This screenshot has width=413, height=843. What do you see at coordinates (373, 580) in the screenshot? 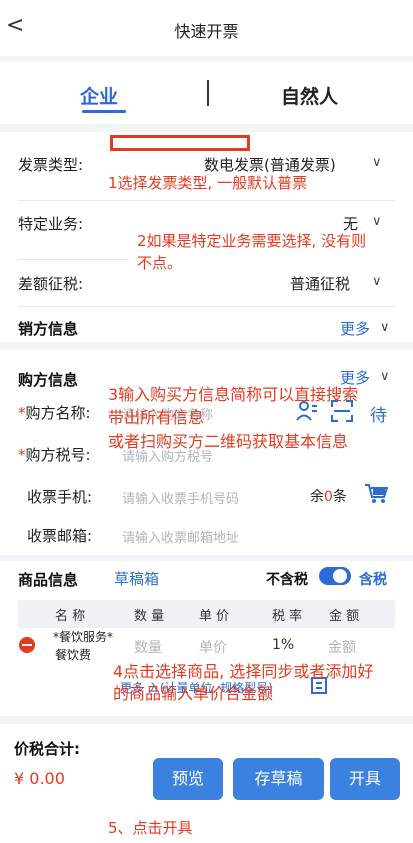
I see `tax-inclusive-label: 含税` at bounding box center [373, 580].